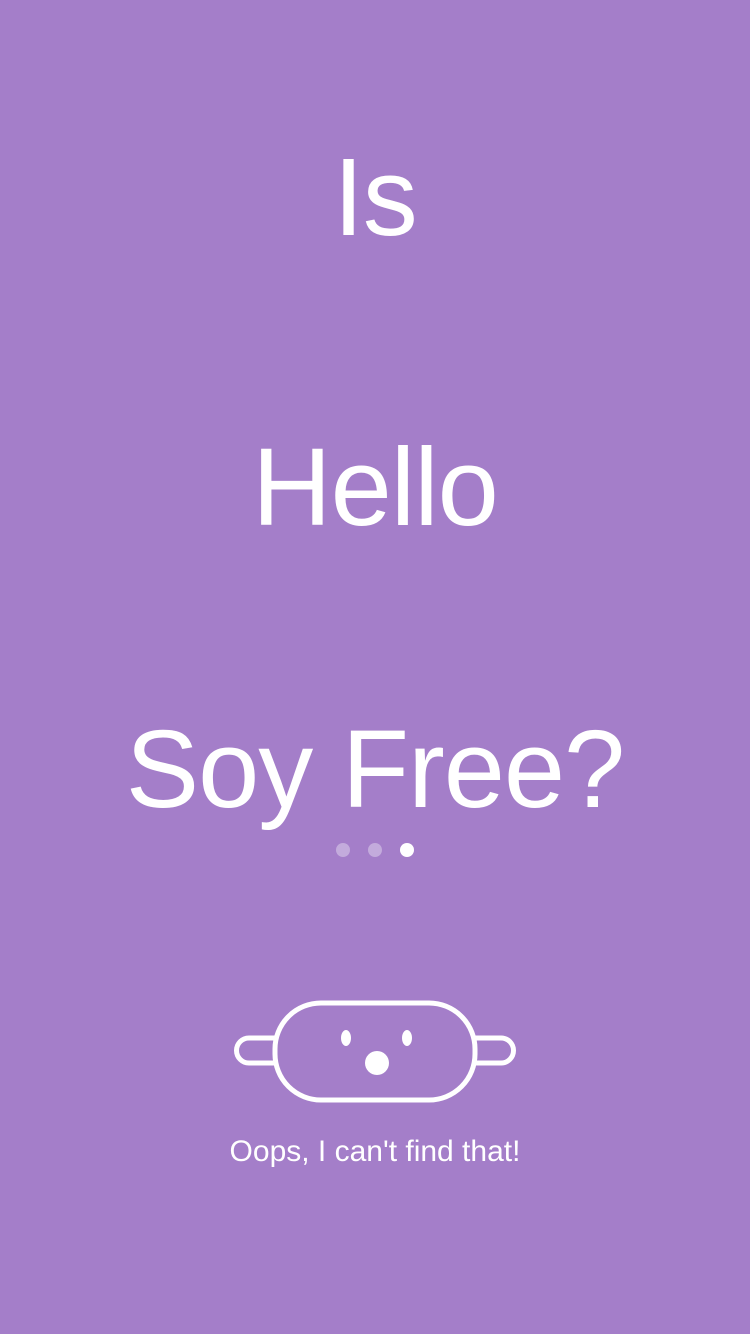  What do you see at coordinates (375, 1151) in the screenshot?
I see `not-found-message: Oops, I can't find that!` at bounding box center [375, 1151].